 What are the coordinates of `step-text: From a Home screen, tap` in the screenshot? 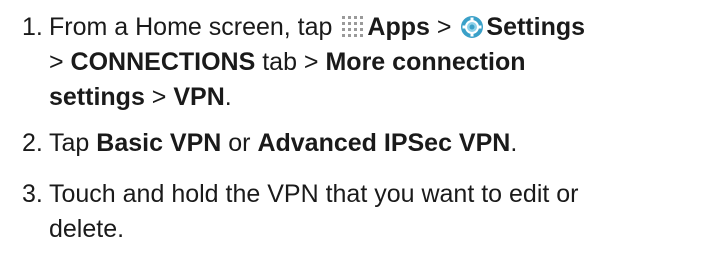 It's located at (194, 27).